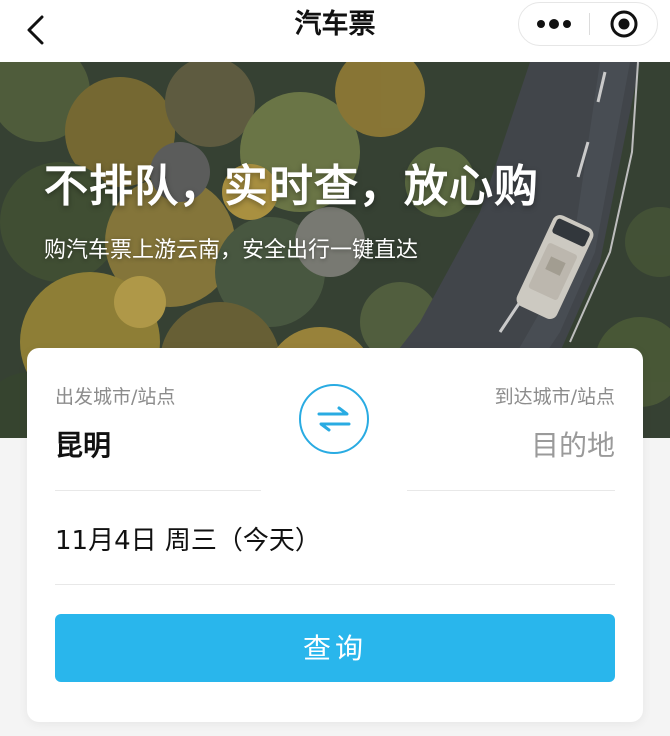 Image resolution: width=670 pixels, height=736 pixels. I want to click on mini-program-capsule, so click(588, 24).